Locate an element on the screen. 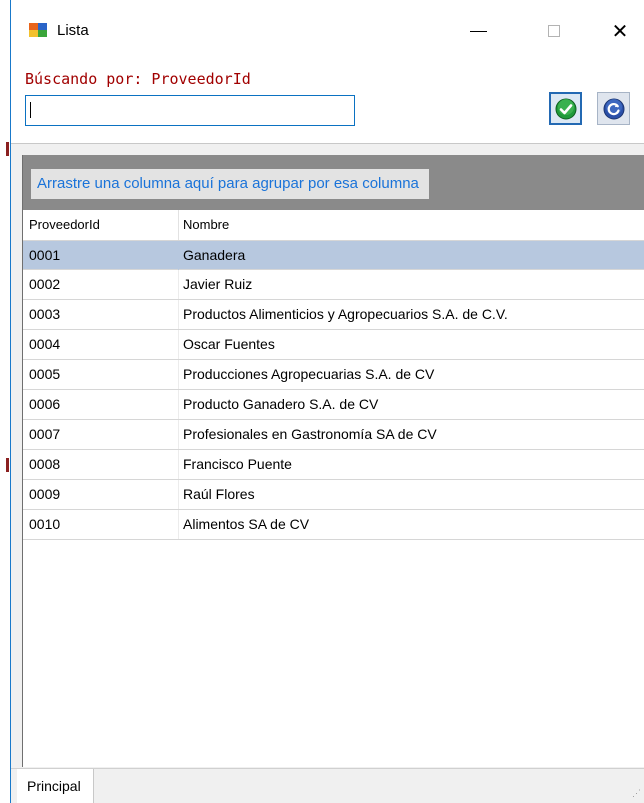 The width and height of the screenshot is (644, 803). cell-nombre: Alimentos SA de CV is located at coordinates (246, 524).